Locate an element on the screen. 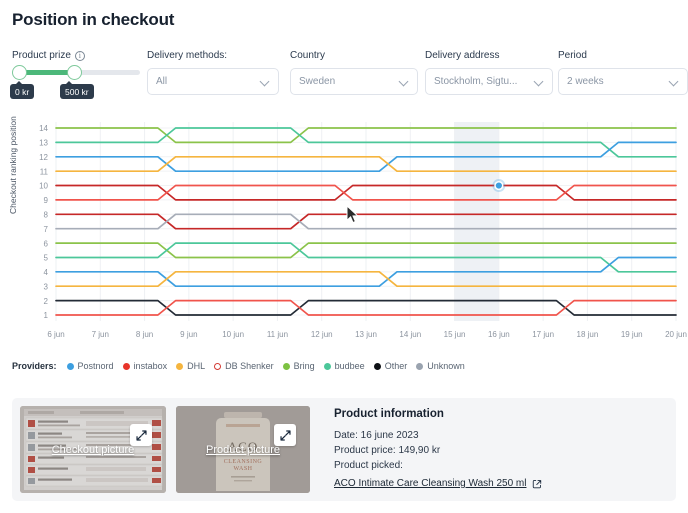 Image resolution: width=688 pixels, height=513 pixels. y-axis-tick-label: 11 is located at coordinates (44, 171).